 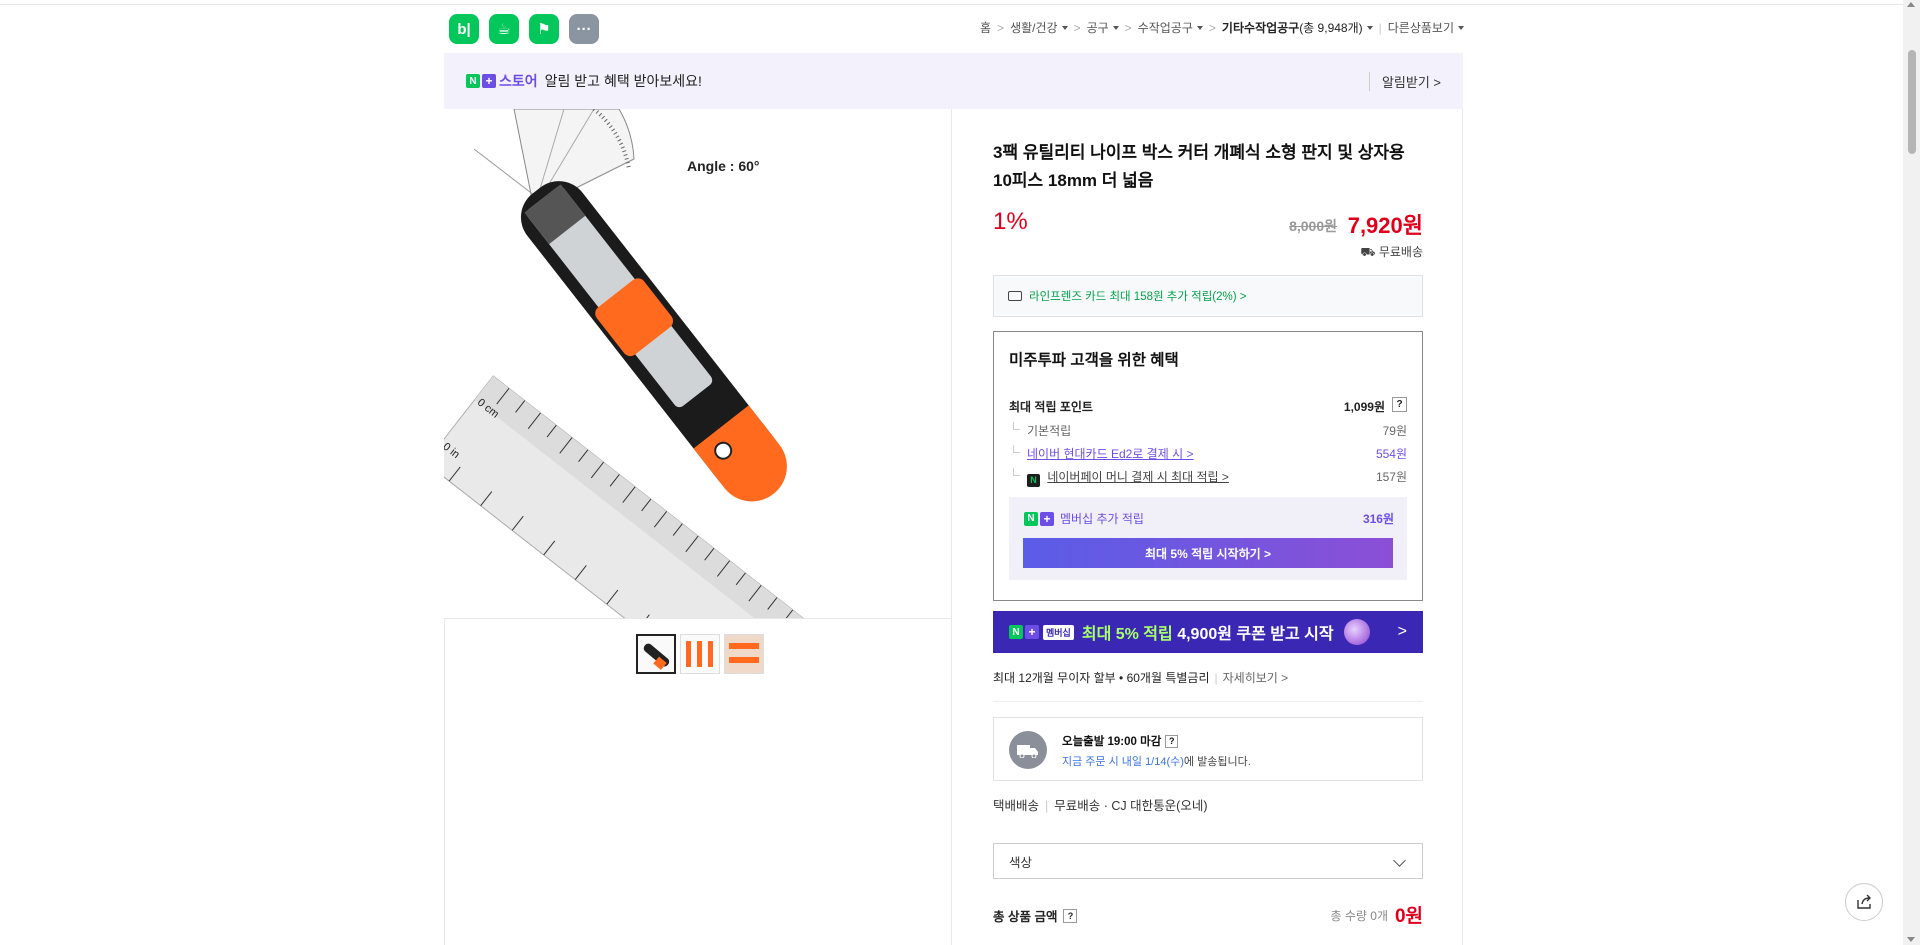 I want to click on card-offer-text: 라인프렌즈 카드 최대 158원 추가 적립(2%) >, so click(x=1138, y=297).